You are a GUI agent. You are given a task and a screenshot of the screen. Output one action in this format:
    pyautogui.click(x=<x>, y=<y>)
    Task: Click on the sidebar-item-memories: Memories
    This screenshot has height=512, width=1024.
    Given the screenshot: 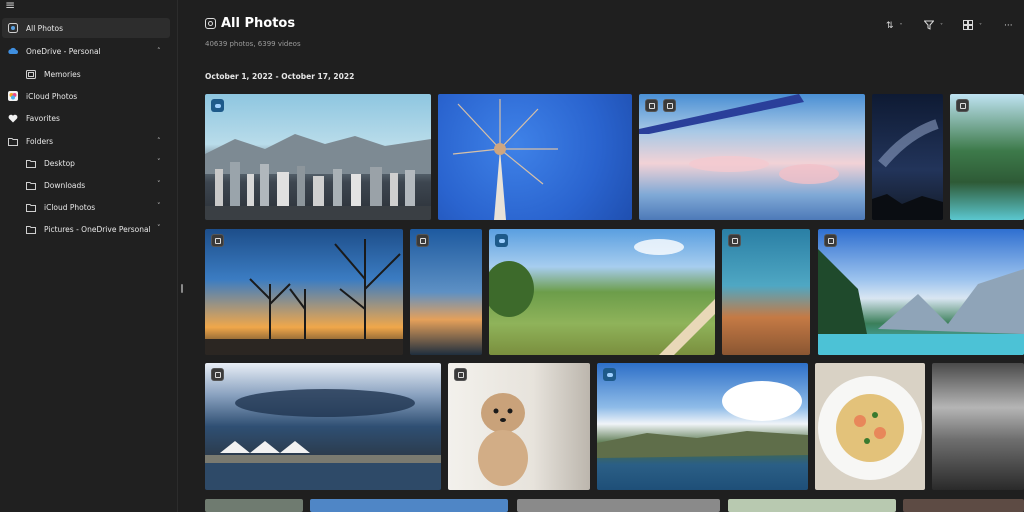 What is the action you would take?
    pyautogui.click(x=53, y=74)
    